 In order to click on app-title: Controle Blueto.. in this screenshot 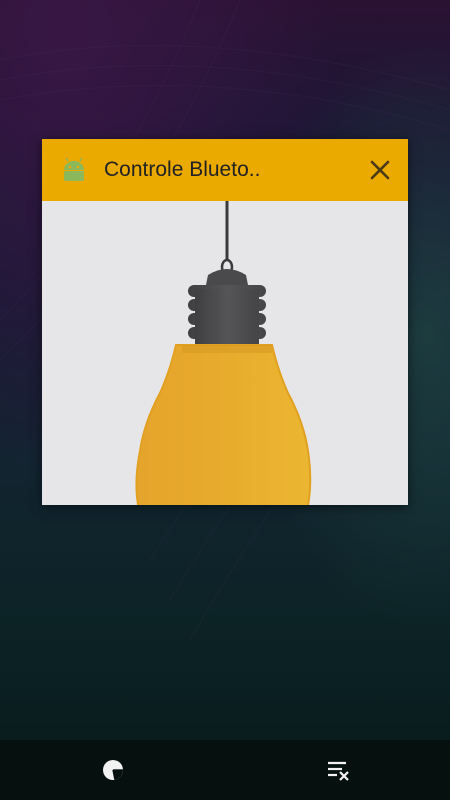, I will do `click(182, 169)`.